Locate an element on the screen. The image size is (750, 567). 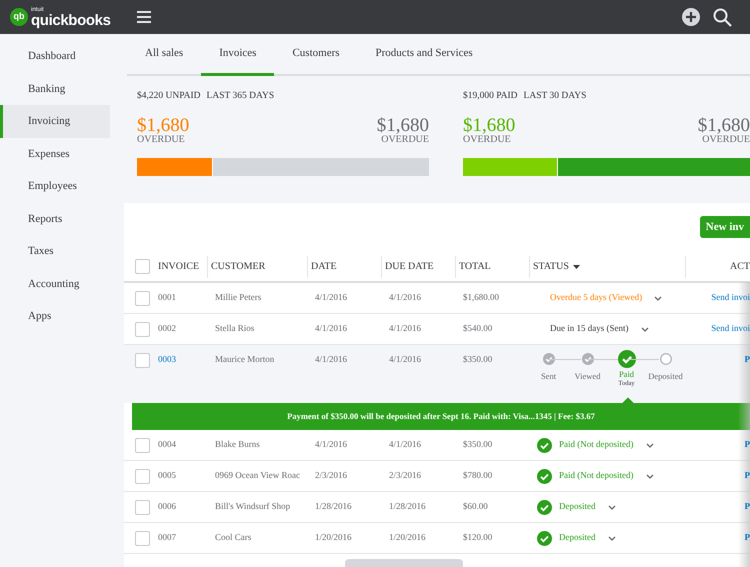
select-all-checkbox is located at coordinates (142, 266).